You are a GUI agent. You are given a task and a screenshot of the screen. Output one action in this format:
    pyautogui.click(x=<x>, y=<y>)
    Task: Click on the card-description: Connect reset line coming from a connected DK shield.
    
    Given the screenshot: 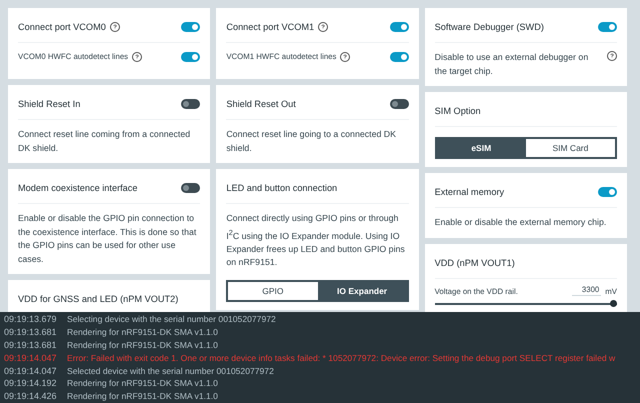 What is the action you would take?
    pyautogui.click(x=105, y=141)
    